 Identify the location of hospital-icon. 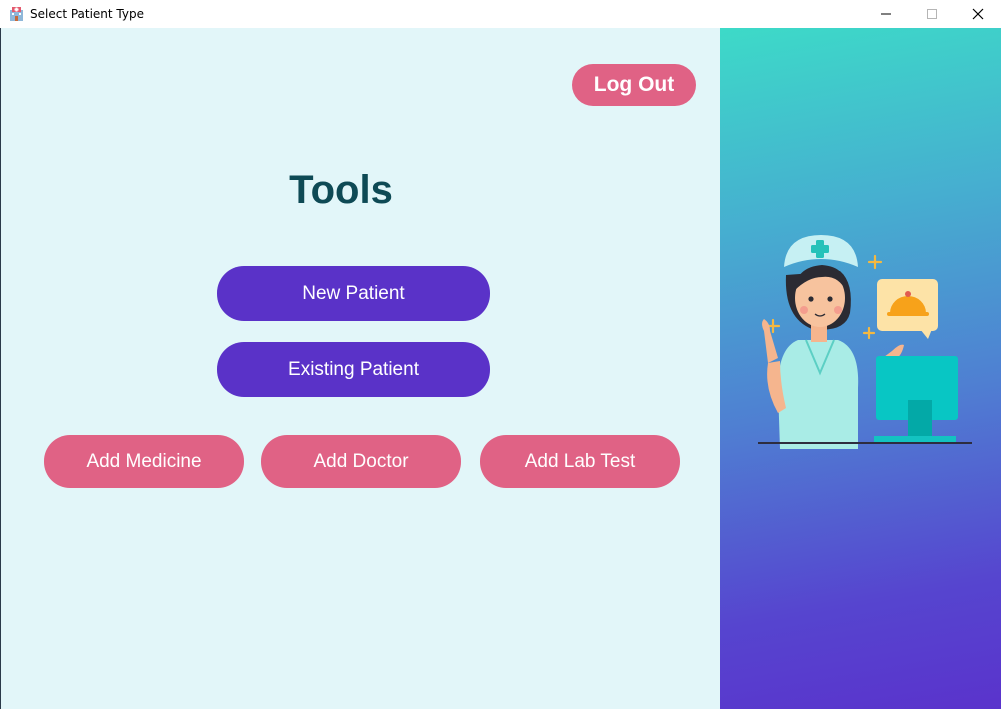
(16, 13).